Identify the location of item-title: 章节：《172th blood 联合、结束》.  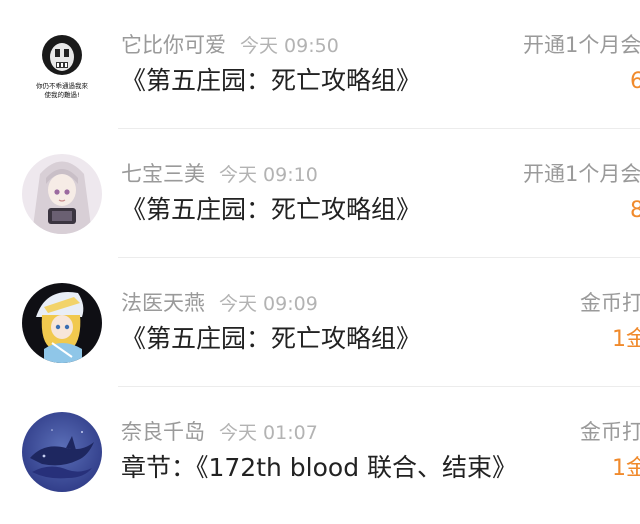
(319, 468).